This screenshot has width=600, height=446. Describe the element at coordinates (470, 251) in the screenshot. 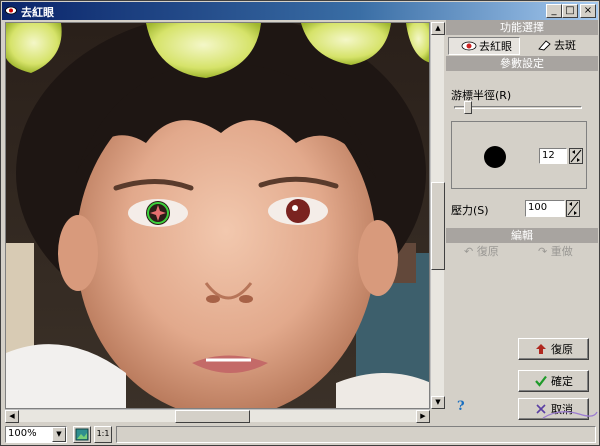

I see `undo-icon: ↶` at that location.